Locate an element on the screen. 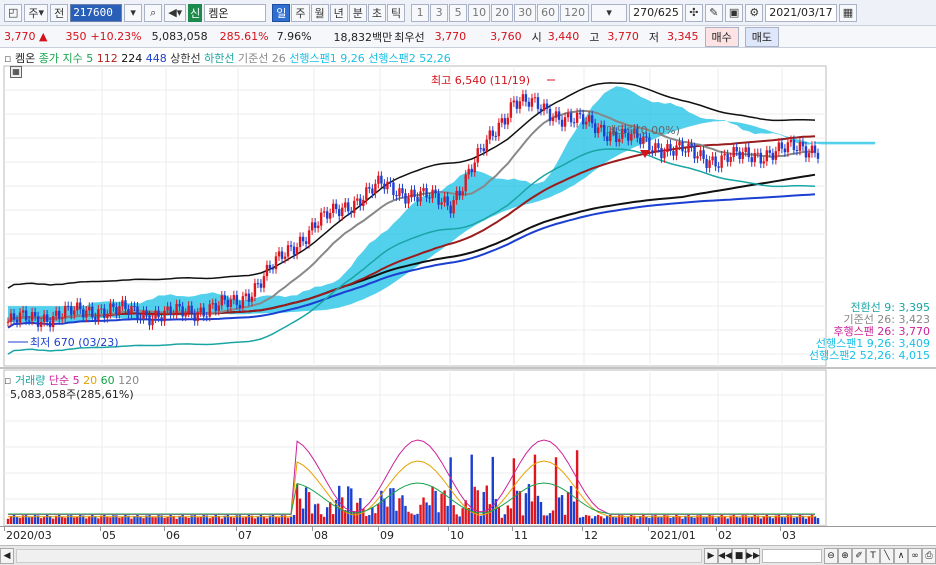  angle-tool-icon: ∧ is located at coordinates (901, 555).